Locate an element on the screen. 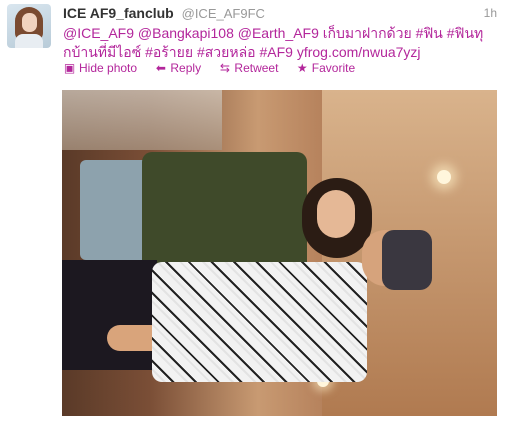 The width and height of the screenshot is (505, 422). favorite-button: ★ Favorite is located at coordinates (325, 68).